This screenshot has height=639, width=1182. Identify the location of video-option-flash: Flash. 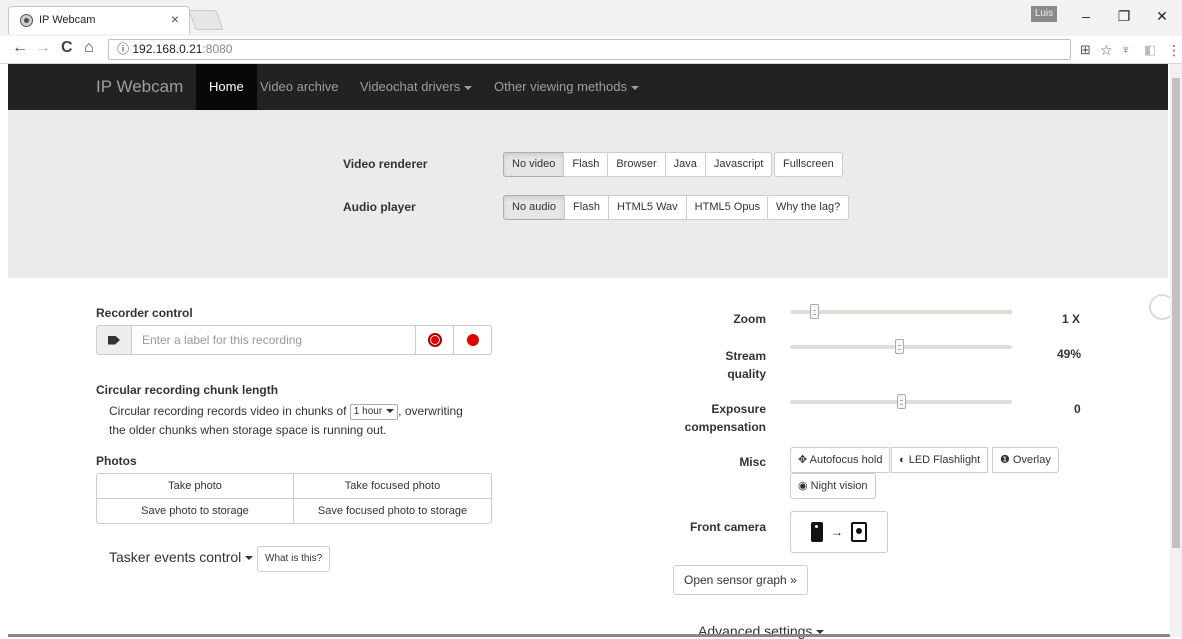
(586, 164).